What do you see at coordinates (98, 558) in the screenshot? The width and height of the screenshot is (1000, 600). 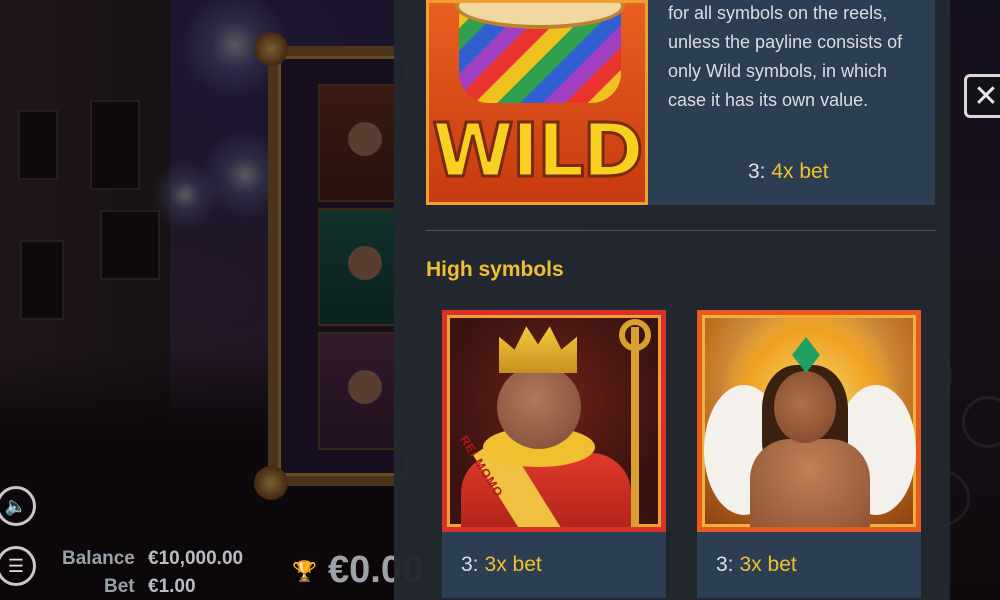 I see `balance-label: Balance` at bounding box center [98, 558].